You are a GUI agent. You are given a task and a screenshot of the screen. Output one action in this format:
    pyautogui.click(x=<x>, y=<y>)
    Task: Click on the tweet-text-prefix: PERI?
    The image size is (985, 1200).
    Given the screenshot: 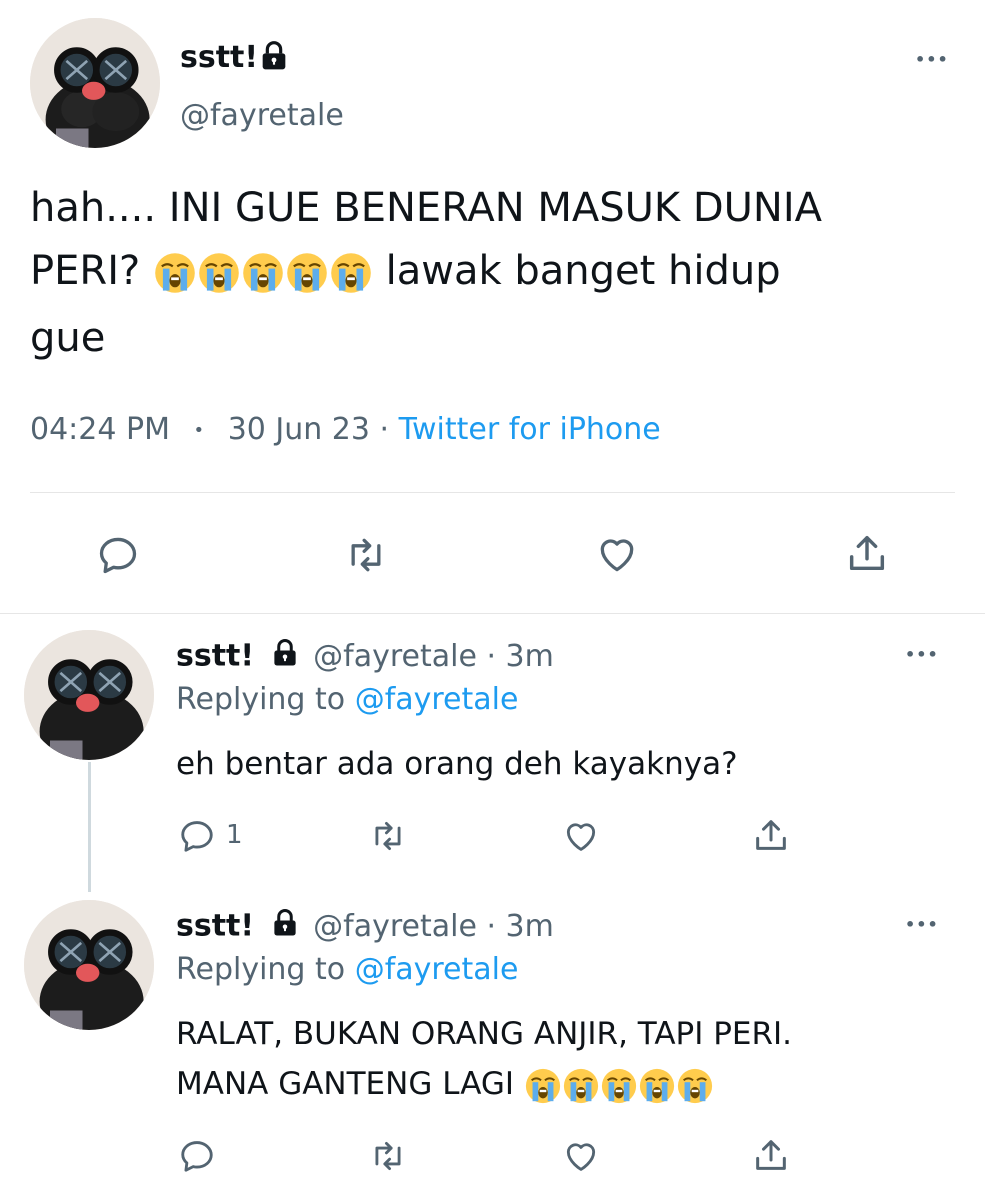 What is the action you would take?
    pyautogui.click(x=85, y=271)
    